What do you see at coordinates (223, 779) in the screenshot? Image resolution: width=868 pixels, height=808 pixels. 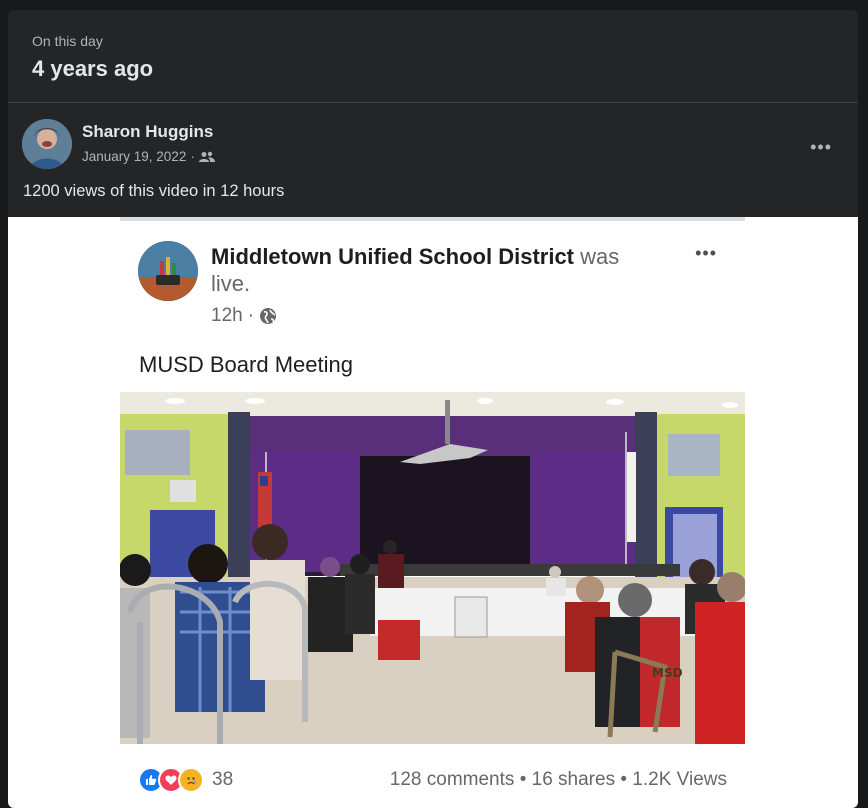 I see `reaction-count: 38` at bounding box center [223, 779].